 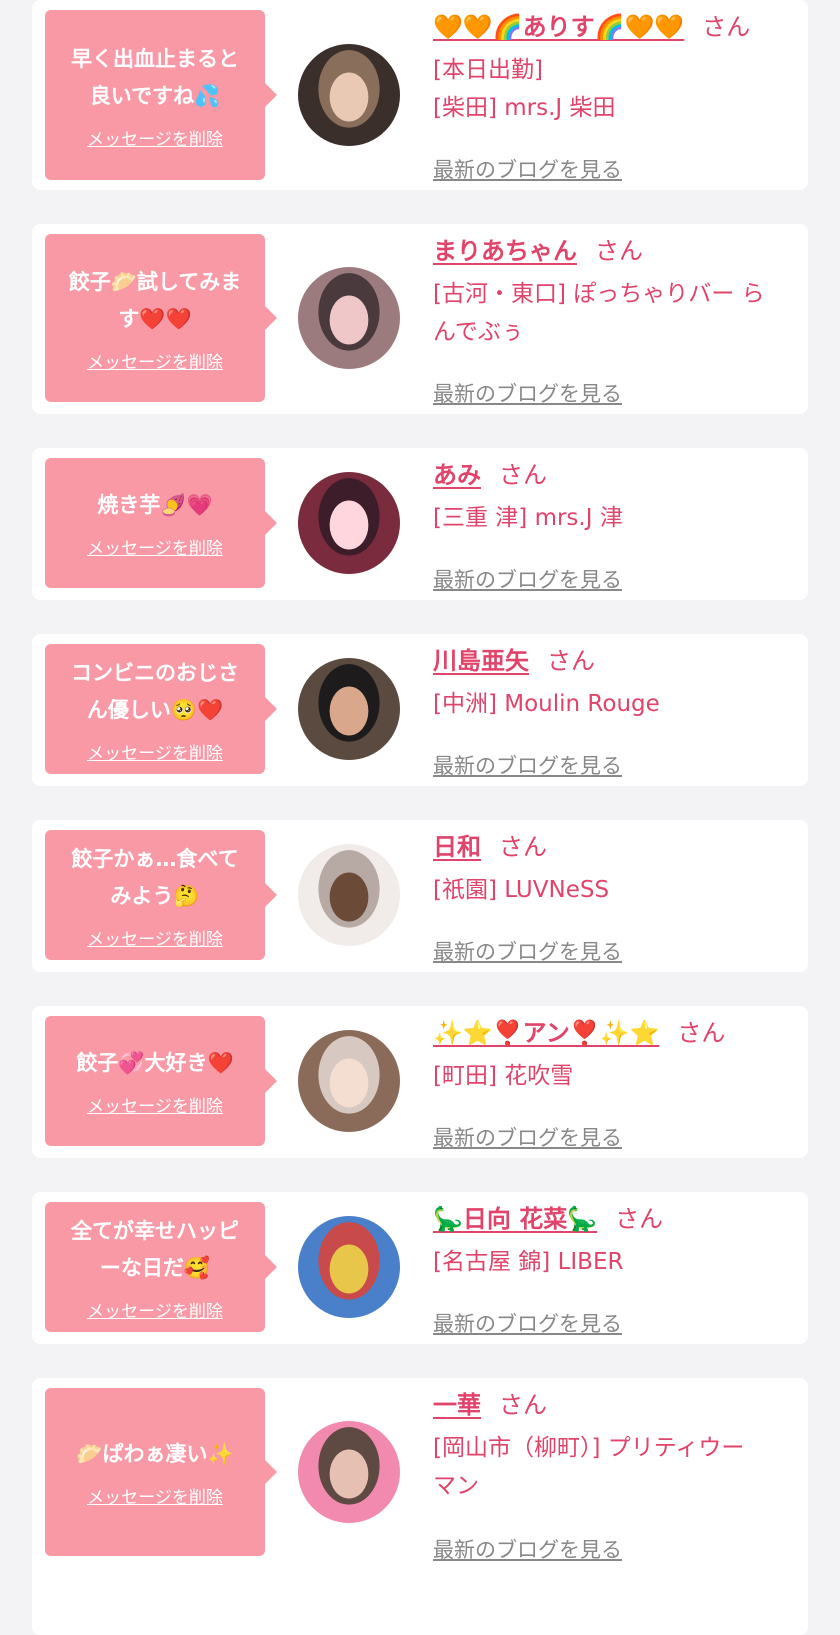 What do you see at coordinates (457, 1405) in the screenshot?
I see `cast-name-link: 一華` at bounding box center [457, 1405].